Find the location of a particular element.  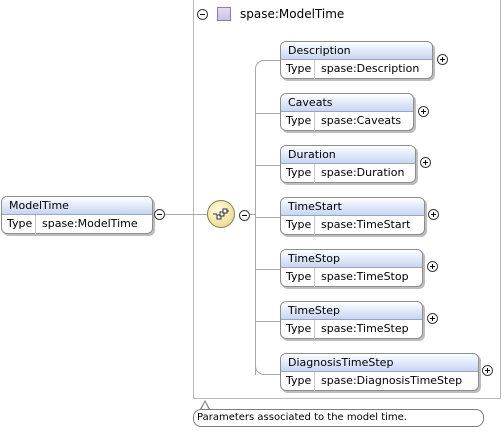

element-name: TimeStep is located at coordinates (351, 311).